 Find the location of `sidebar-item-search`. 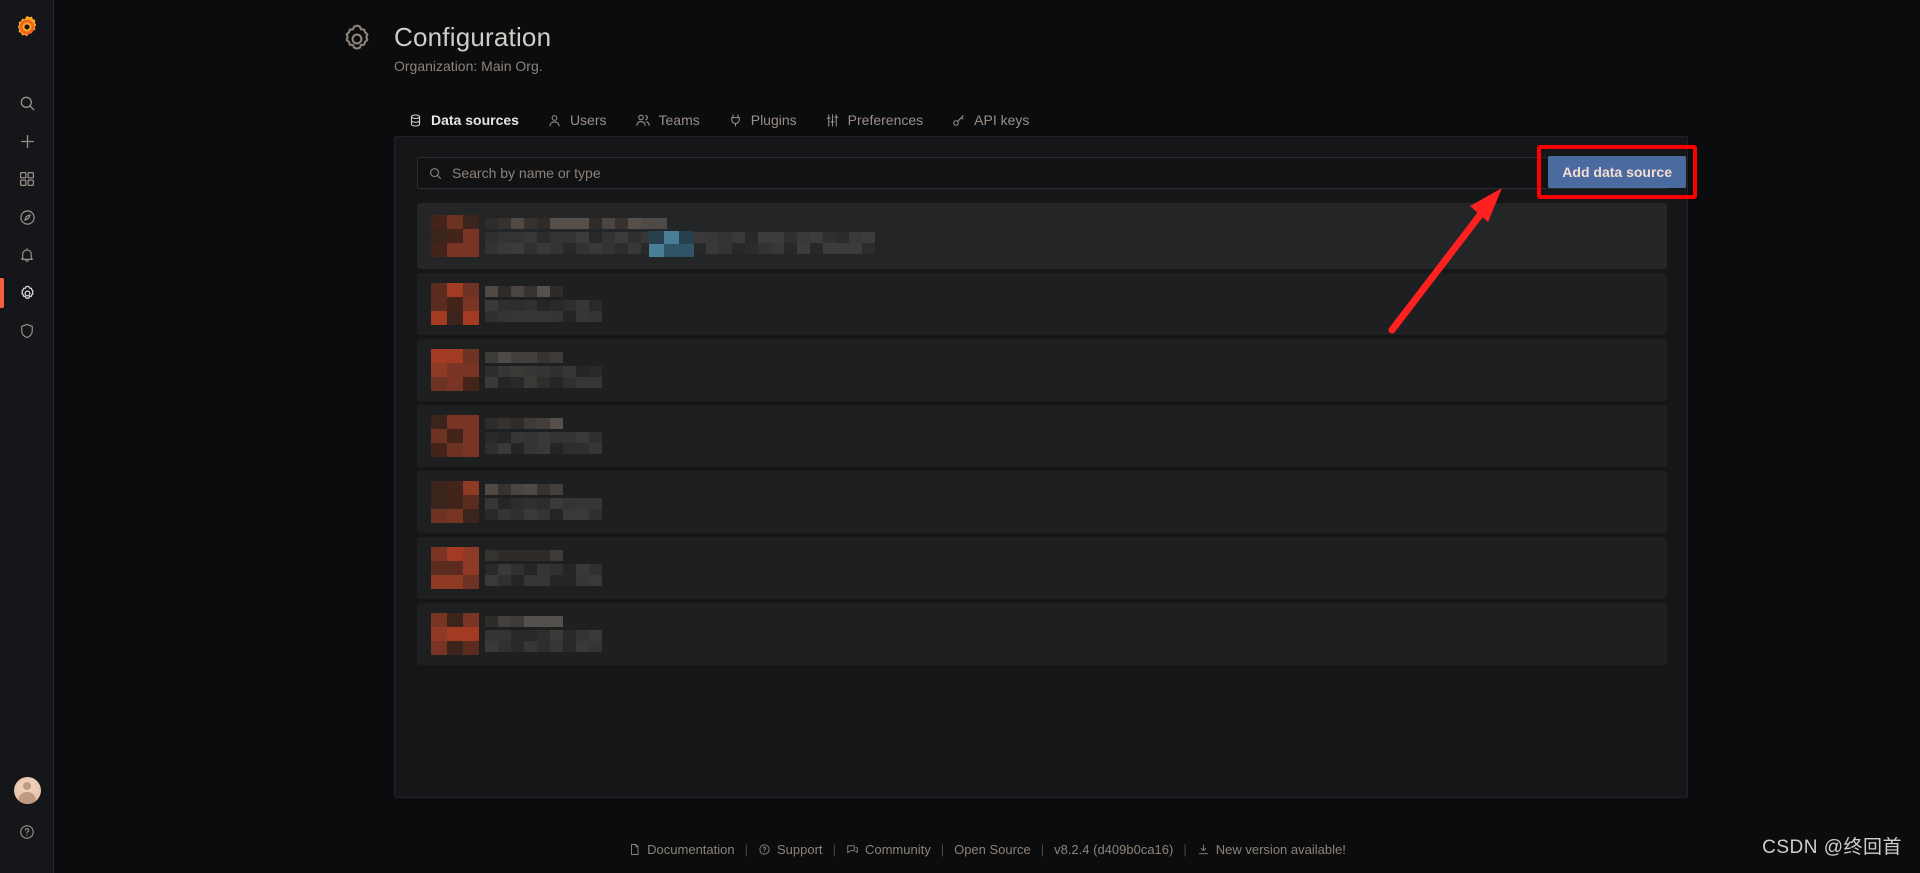

sidebar-item-search is located at coordinates (27, 103).